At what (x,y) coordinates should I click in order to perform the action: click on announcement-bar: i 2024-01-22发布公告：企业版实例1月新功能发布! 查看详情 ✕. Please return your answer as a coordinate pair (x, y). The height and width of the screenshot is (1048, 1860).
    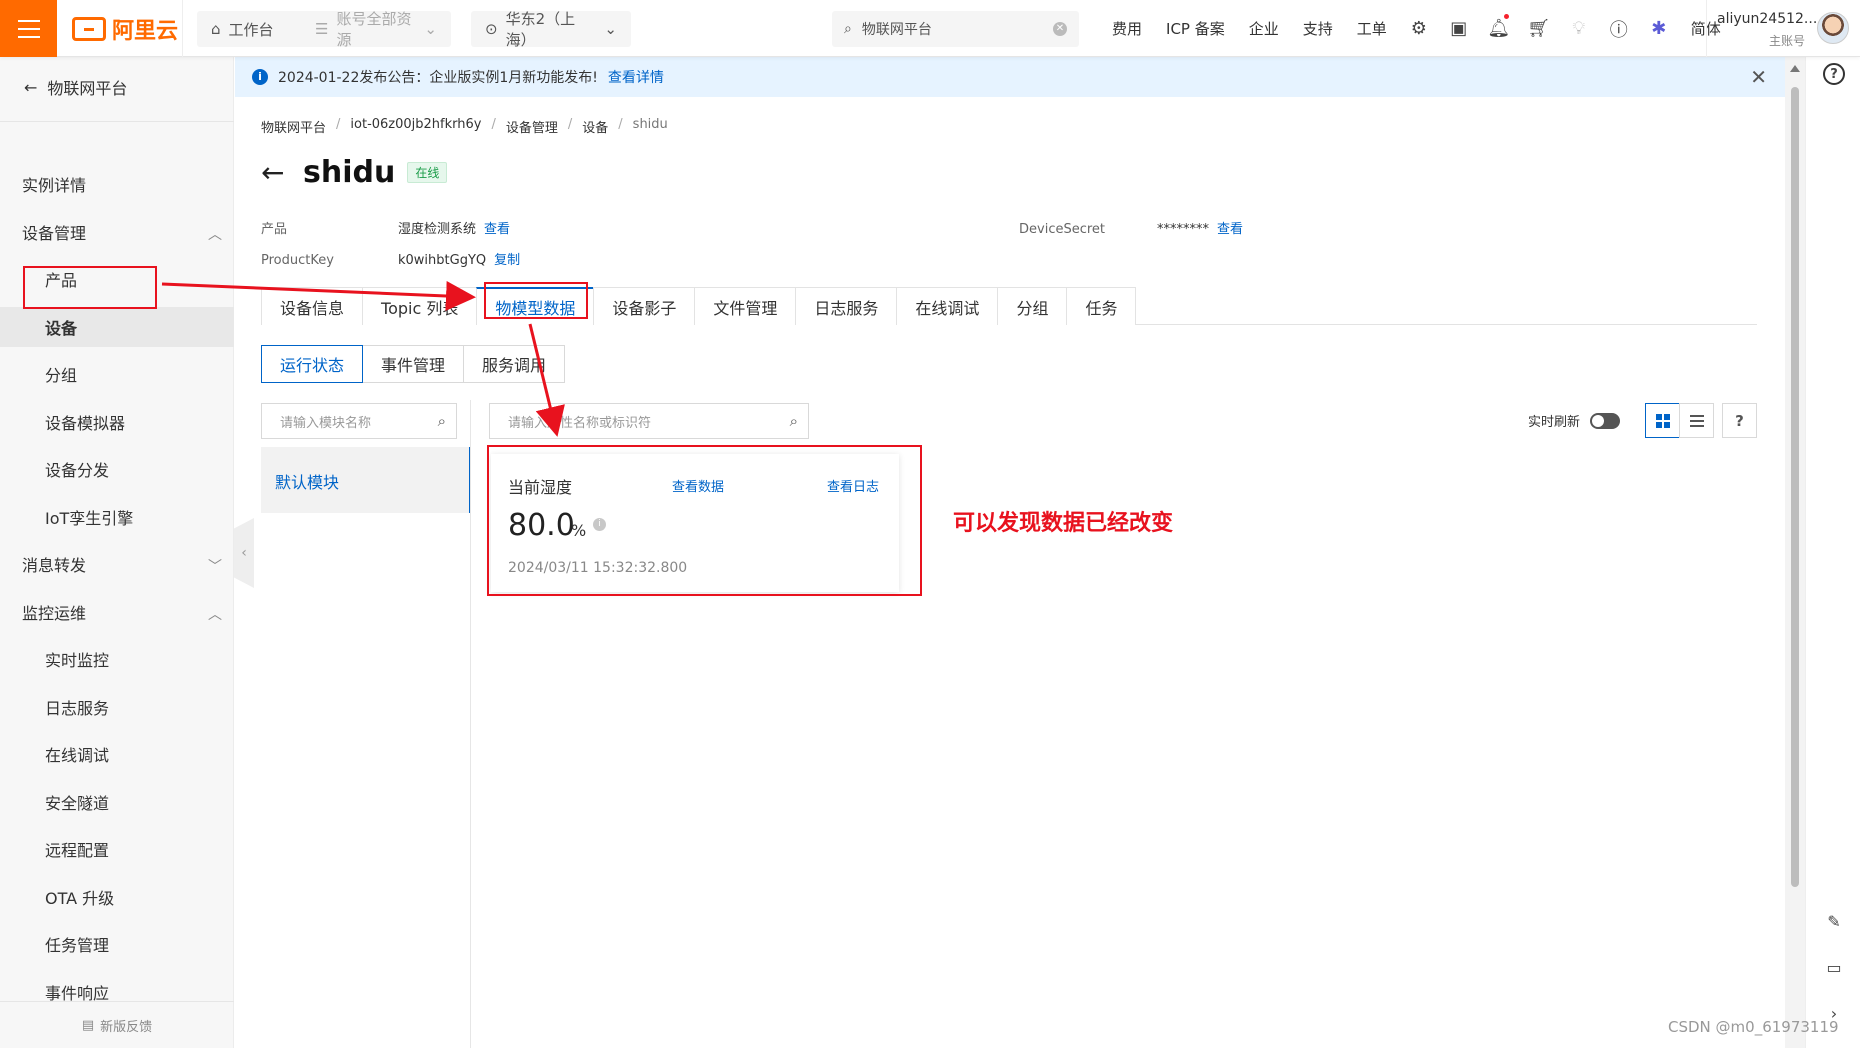
    Looking at the image, I should click on (1010, 77).